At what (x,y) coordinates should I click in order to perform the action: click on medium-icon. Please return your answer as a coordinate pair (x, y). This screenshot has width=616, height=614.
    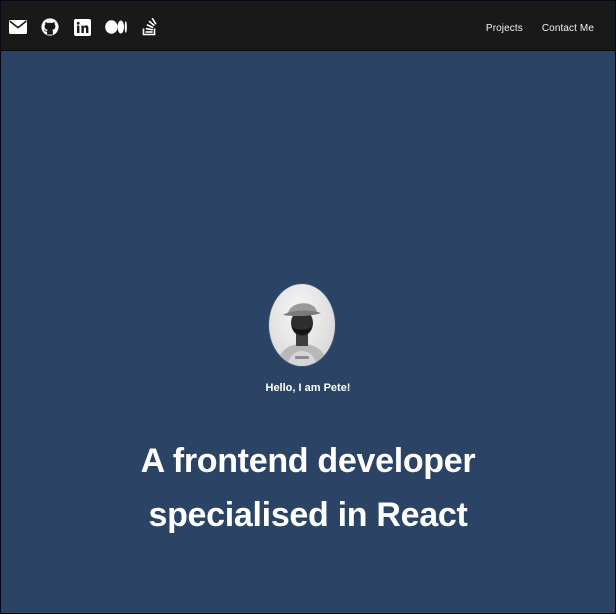
    Looking at the image, I should click on (116, 27).